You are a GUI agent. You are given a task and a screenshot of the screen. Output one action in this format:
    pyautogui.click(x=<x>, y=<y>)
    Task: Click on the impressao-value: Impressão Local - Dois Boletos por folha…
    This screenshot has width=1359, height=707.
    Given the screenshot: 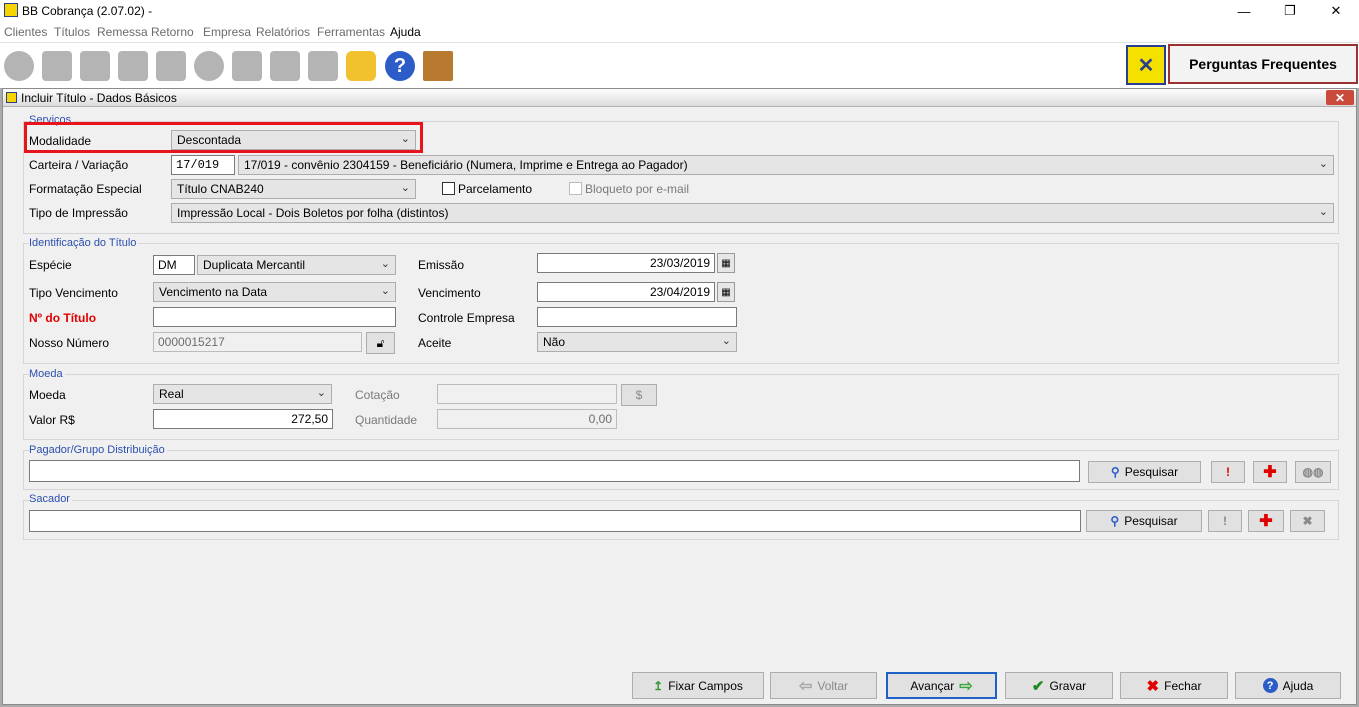 What is the action you would take?
    pyautogui.click(x=313, y=213)
    